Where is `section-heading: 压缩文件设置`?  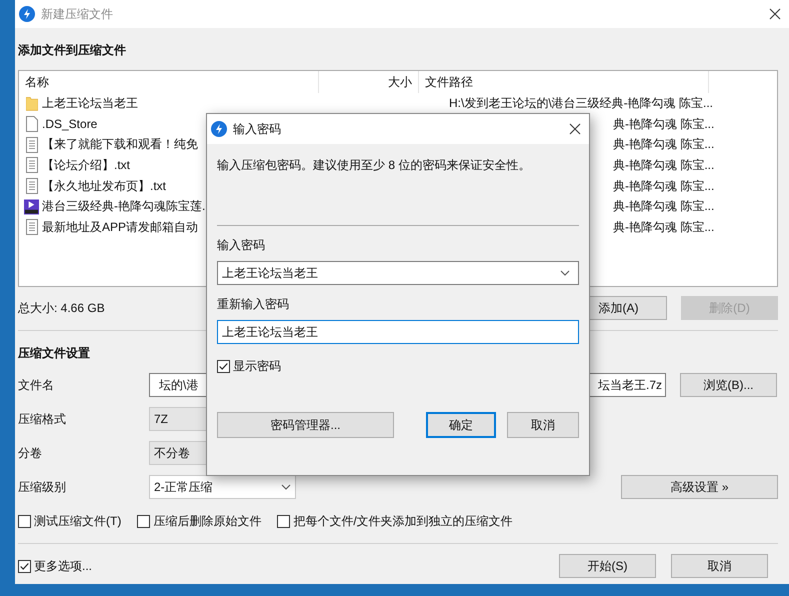
section-heading: 压缩文件设置 is located at coordinates (54, 353).